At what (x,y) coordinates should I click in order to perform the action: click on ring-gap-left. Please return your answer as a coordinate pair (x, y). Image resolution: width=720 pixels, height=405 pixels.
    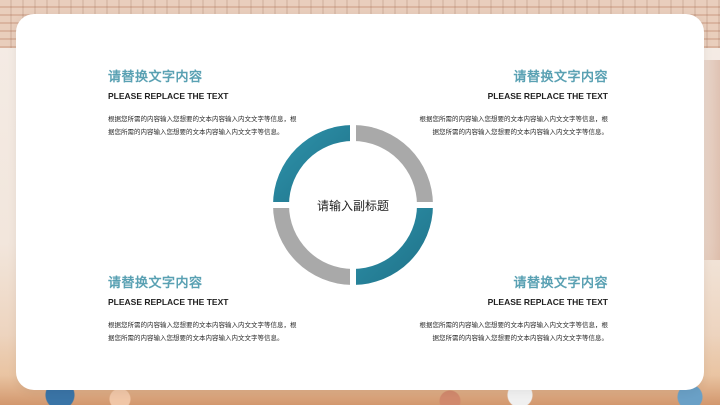
    Looking at the image, I should click on (283, 205).